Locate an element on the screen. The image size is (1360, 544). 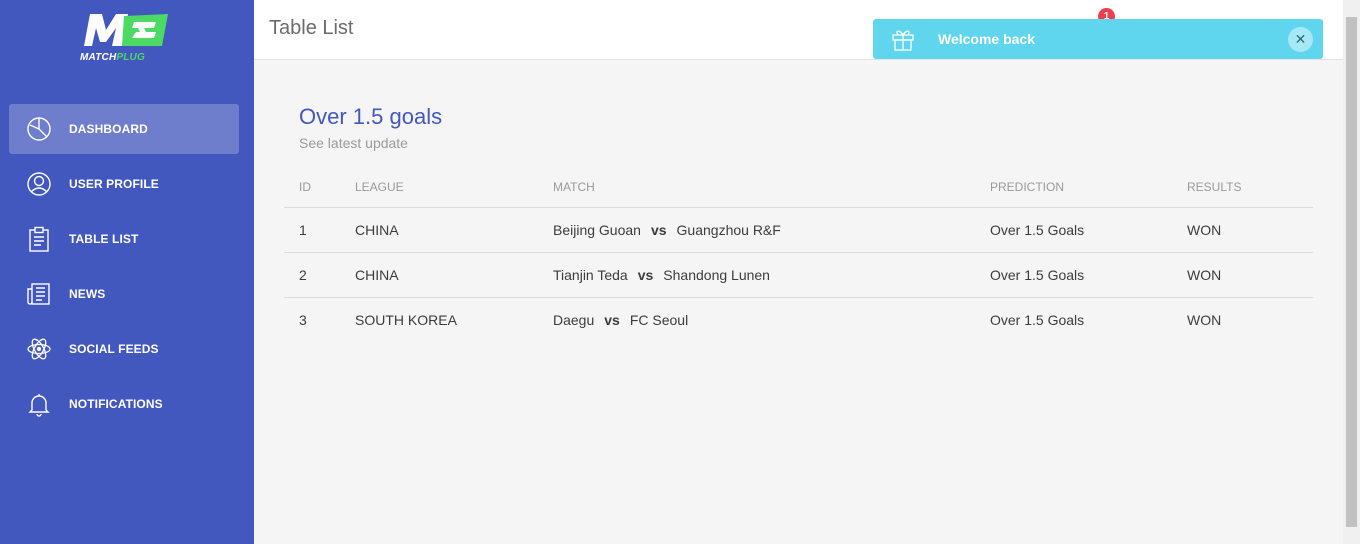
bell-icon is located at coordinates (39, 404).